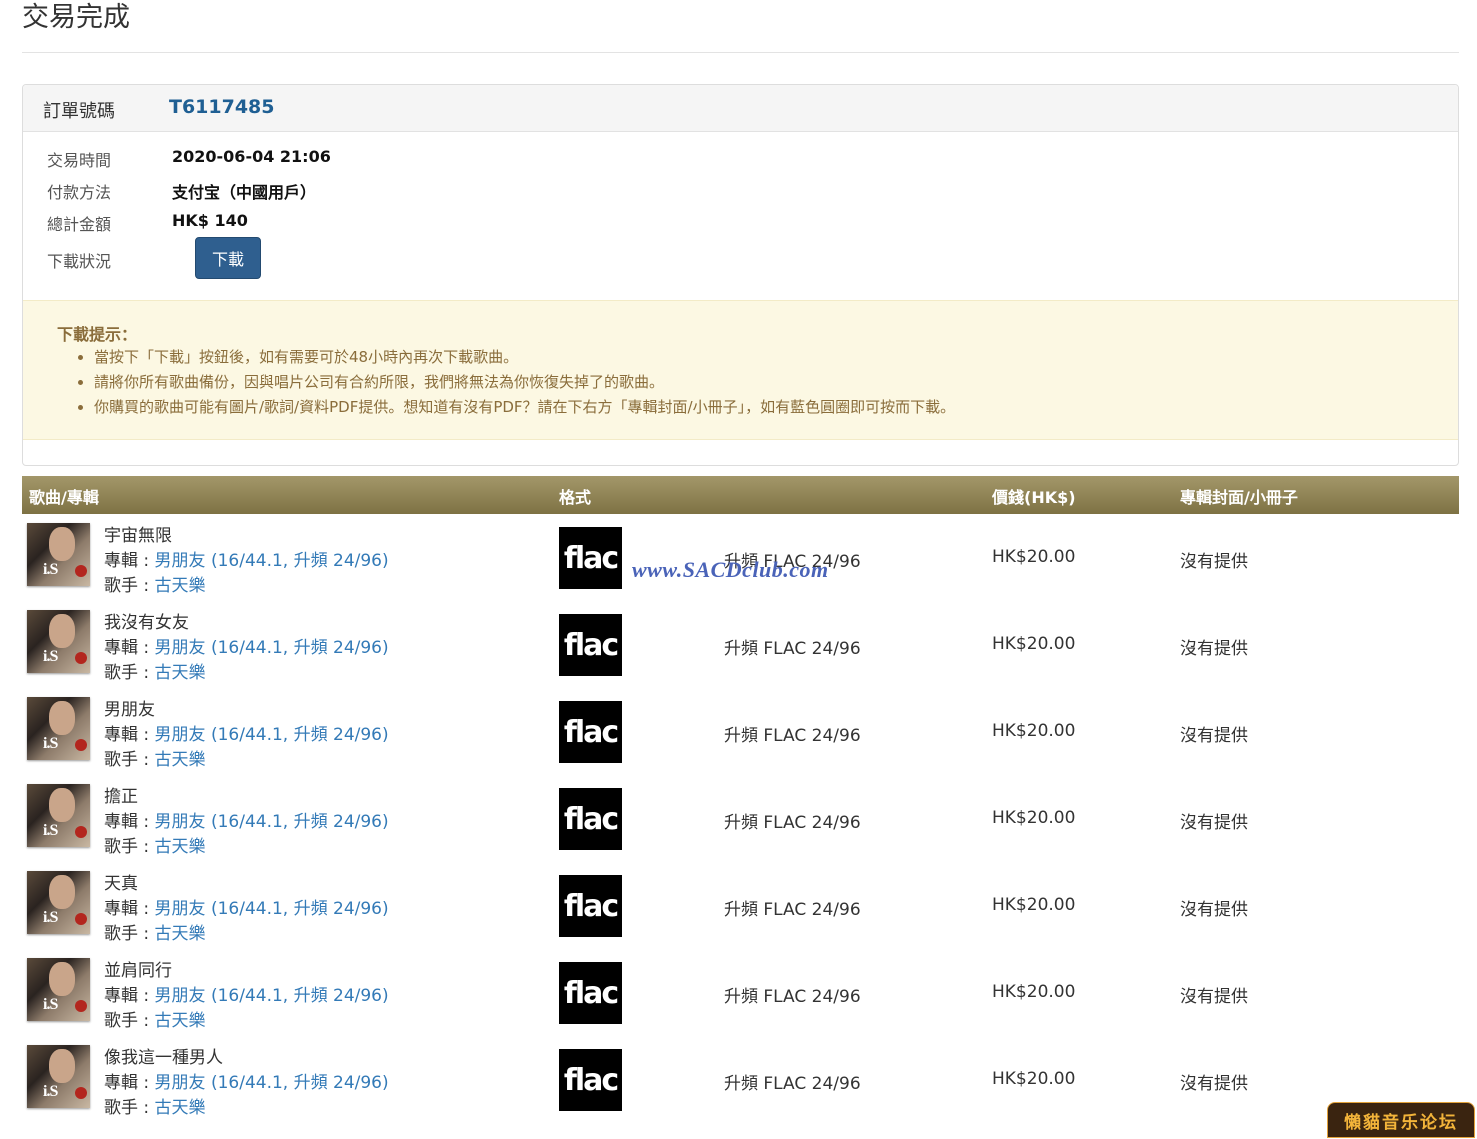 The image size is (1477, 1139). Describe the element at coordinates (244, 192) in the screenshot. I see `payment-method-value: 支付宝（中國用戶）` at that location.